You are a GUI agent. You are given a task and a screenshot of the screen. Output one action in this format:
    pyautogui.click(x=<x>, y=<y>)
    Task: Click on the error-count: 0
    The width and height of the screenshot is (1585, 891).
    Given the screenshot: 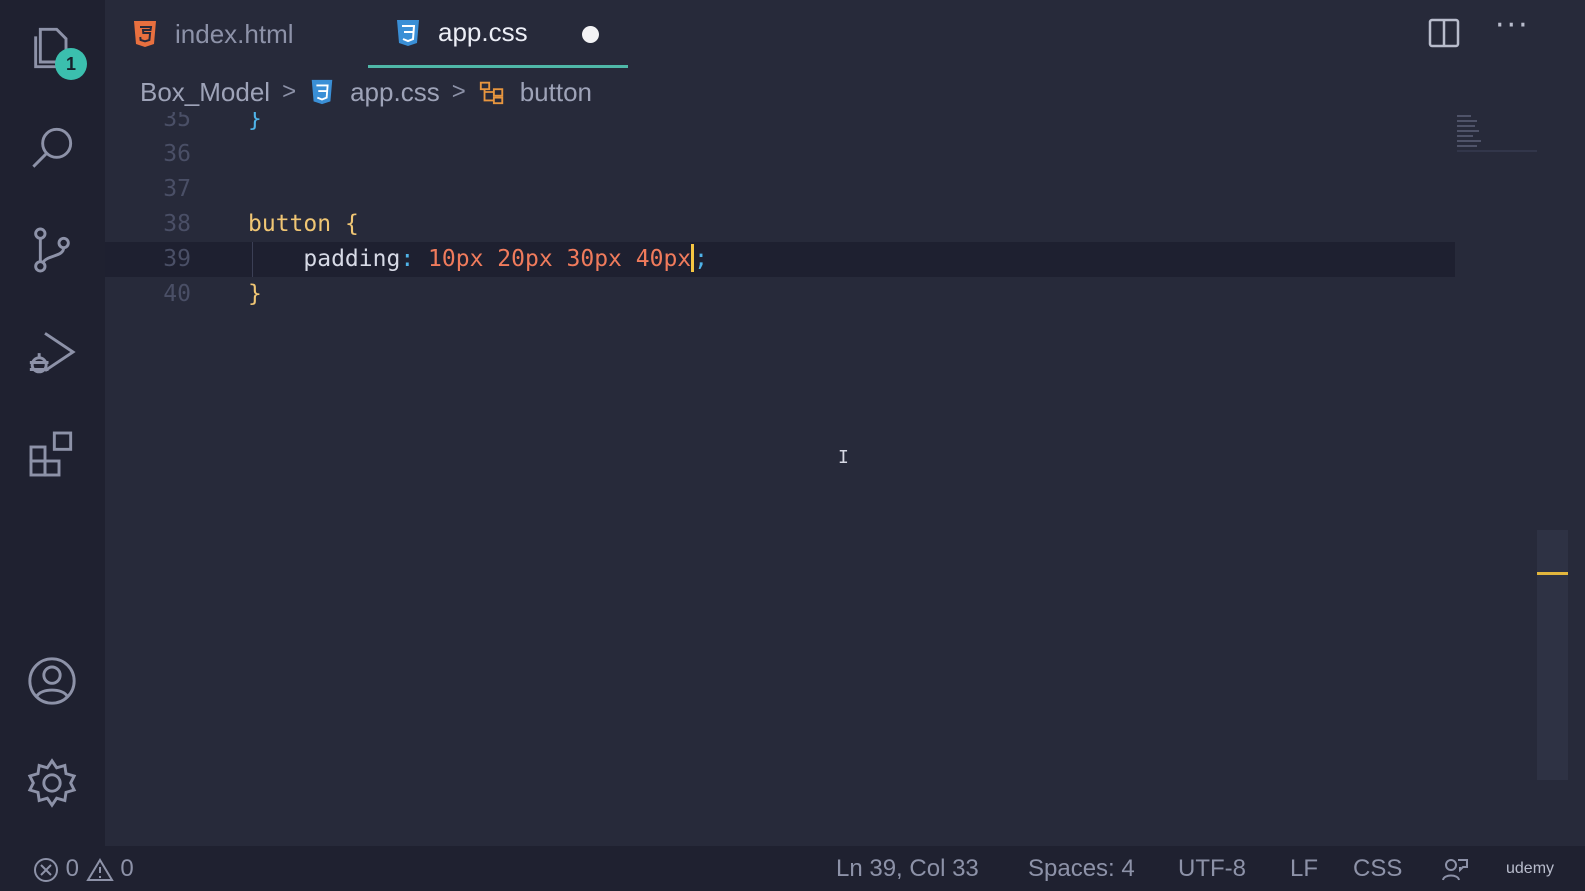 What is the action you would take?
    pyautogui.click(x=72, y=868)
    